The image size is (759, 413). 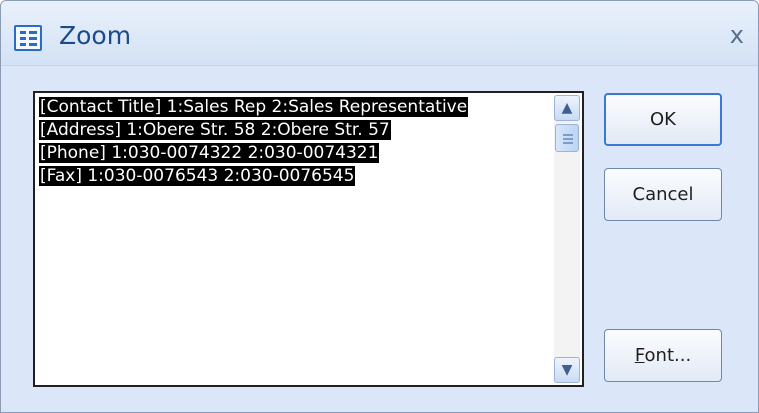 I want to click on cancel-button: Cancel, so click(x=663, y=194).